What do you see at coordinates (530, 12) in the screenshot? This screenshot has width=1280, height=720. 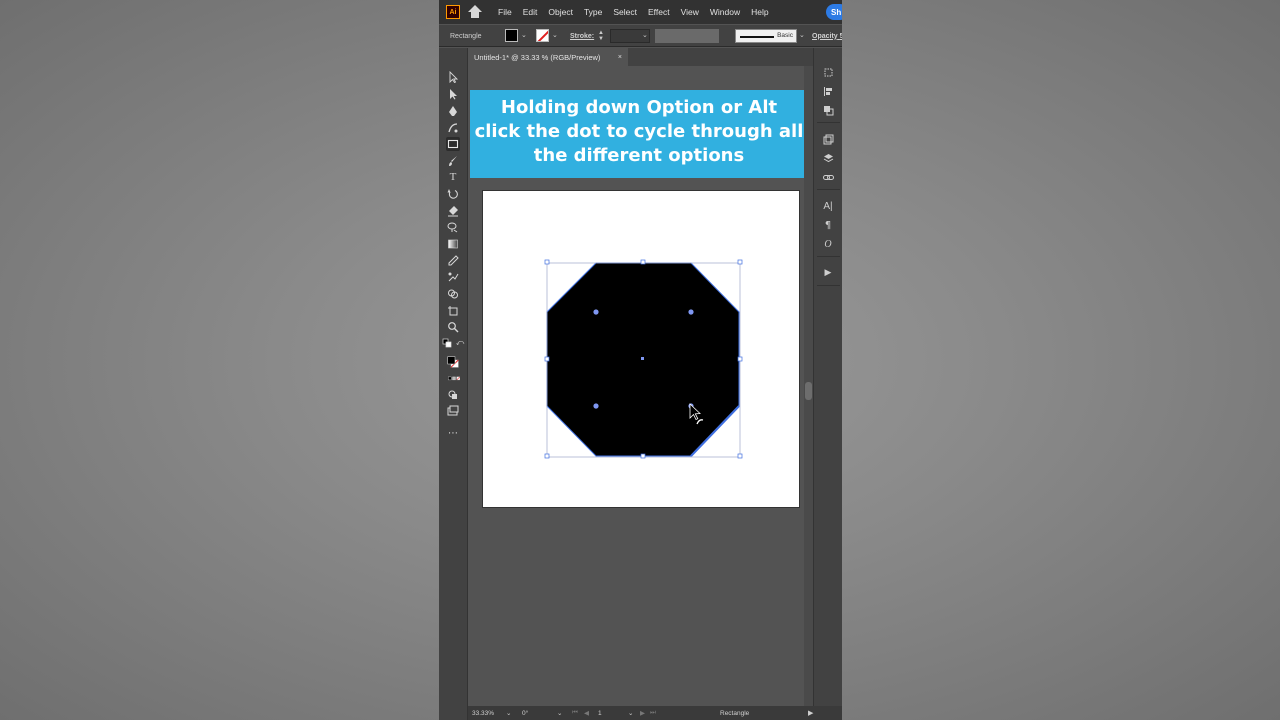 I see `menu-edit: Edit` at bounding box center [530, 12].